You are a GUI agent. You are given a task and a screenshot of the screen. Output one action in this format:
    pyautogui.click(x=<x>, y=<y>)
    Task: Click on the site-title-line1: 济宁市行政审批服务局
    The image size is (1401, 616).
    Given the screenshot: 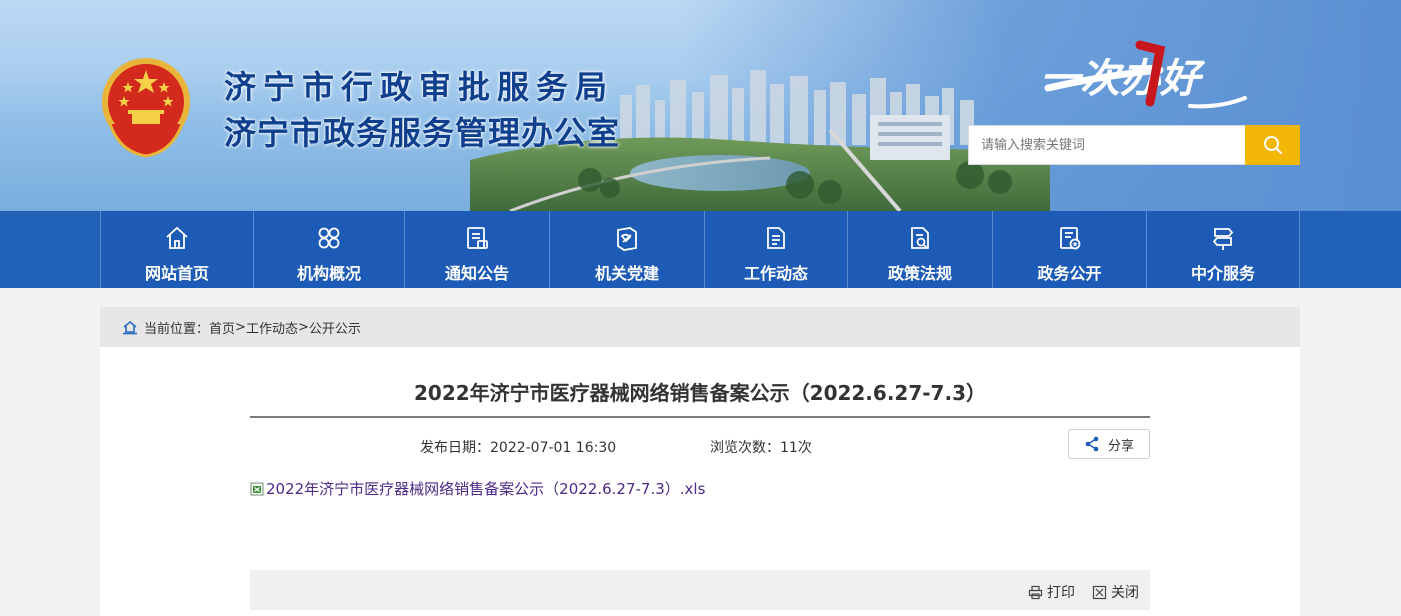 What is the action you would take?
    pyautogui.click(x=419, y=87)
    